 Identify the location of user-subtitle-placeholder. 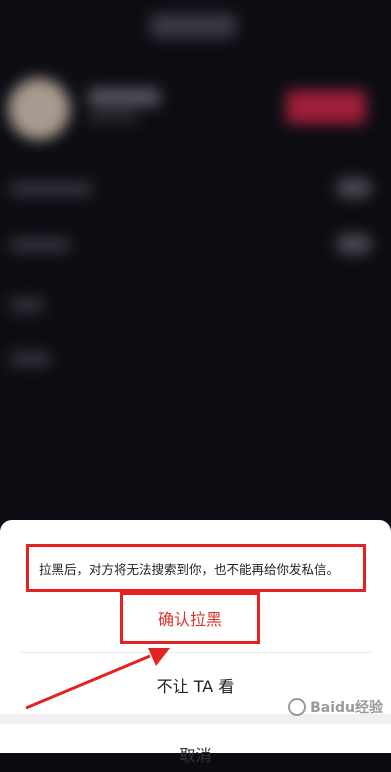
(113, 117).